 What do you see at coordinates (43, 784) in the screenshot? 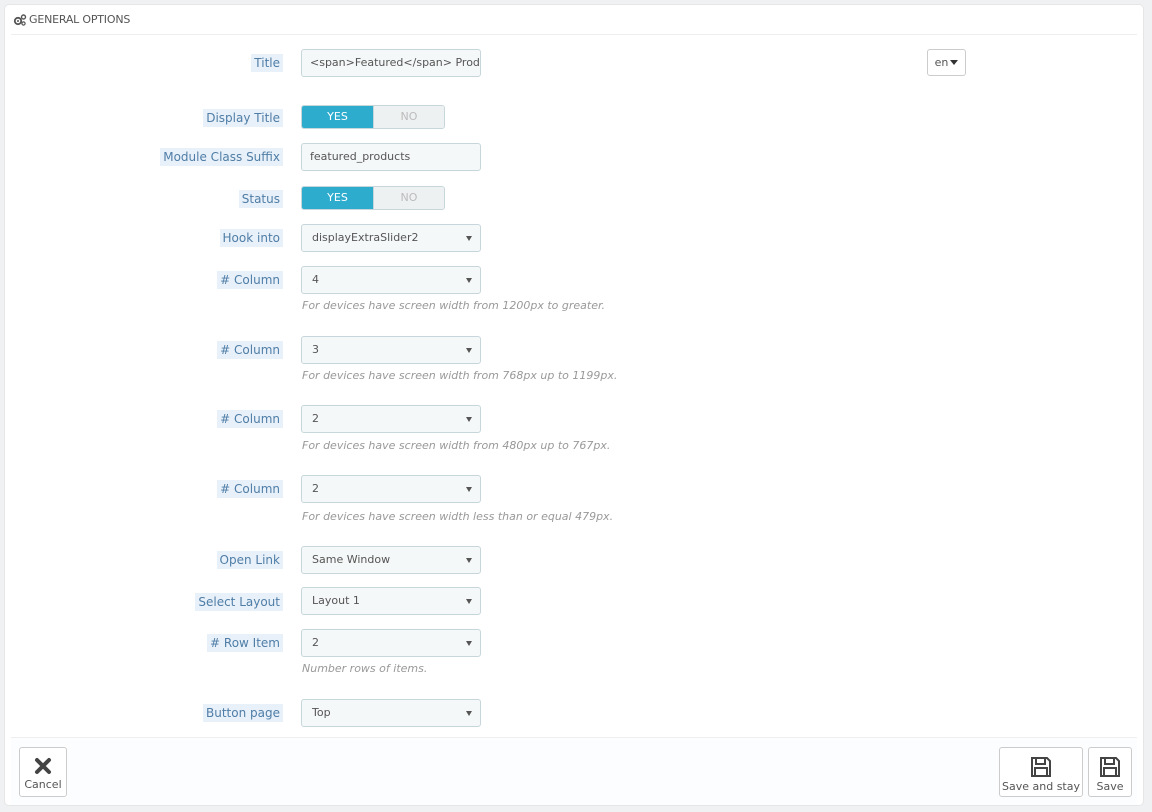
I see `cancel-label: Cancel` at bounding box center [43, 784].